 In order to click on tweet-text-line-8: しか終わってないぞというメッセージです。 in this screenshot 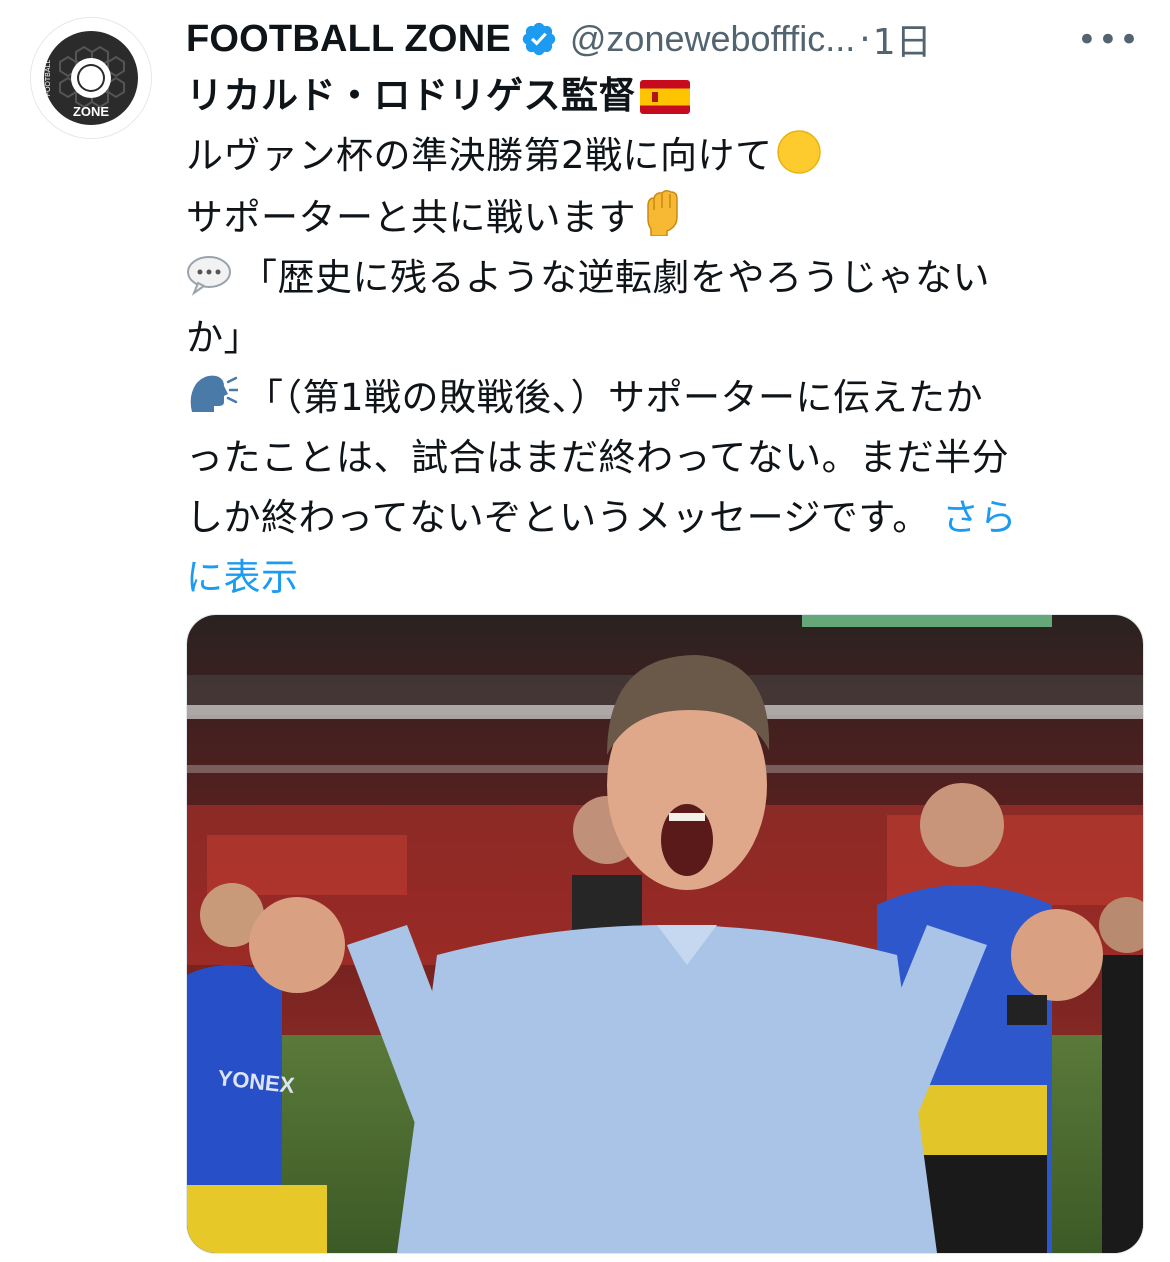, I will do `click(558, 517)`.